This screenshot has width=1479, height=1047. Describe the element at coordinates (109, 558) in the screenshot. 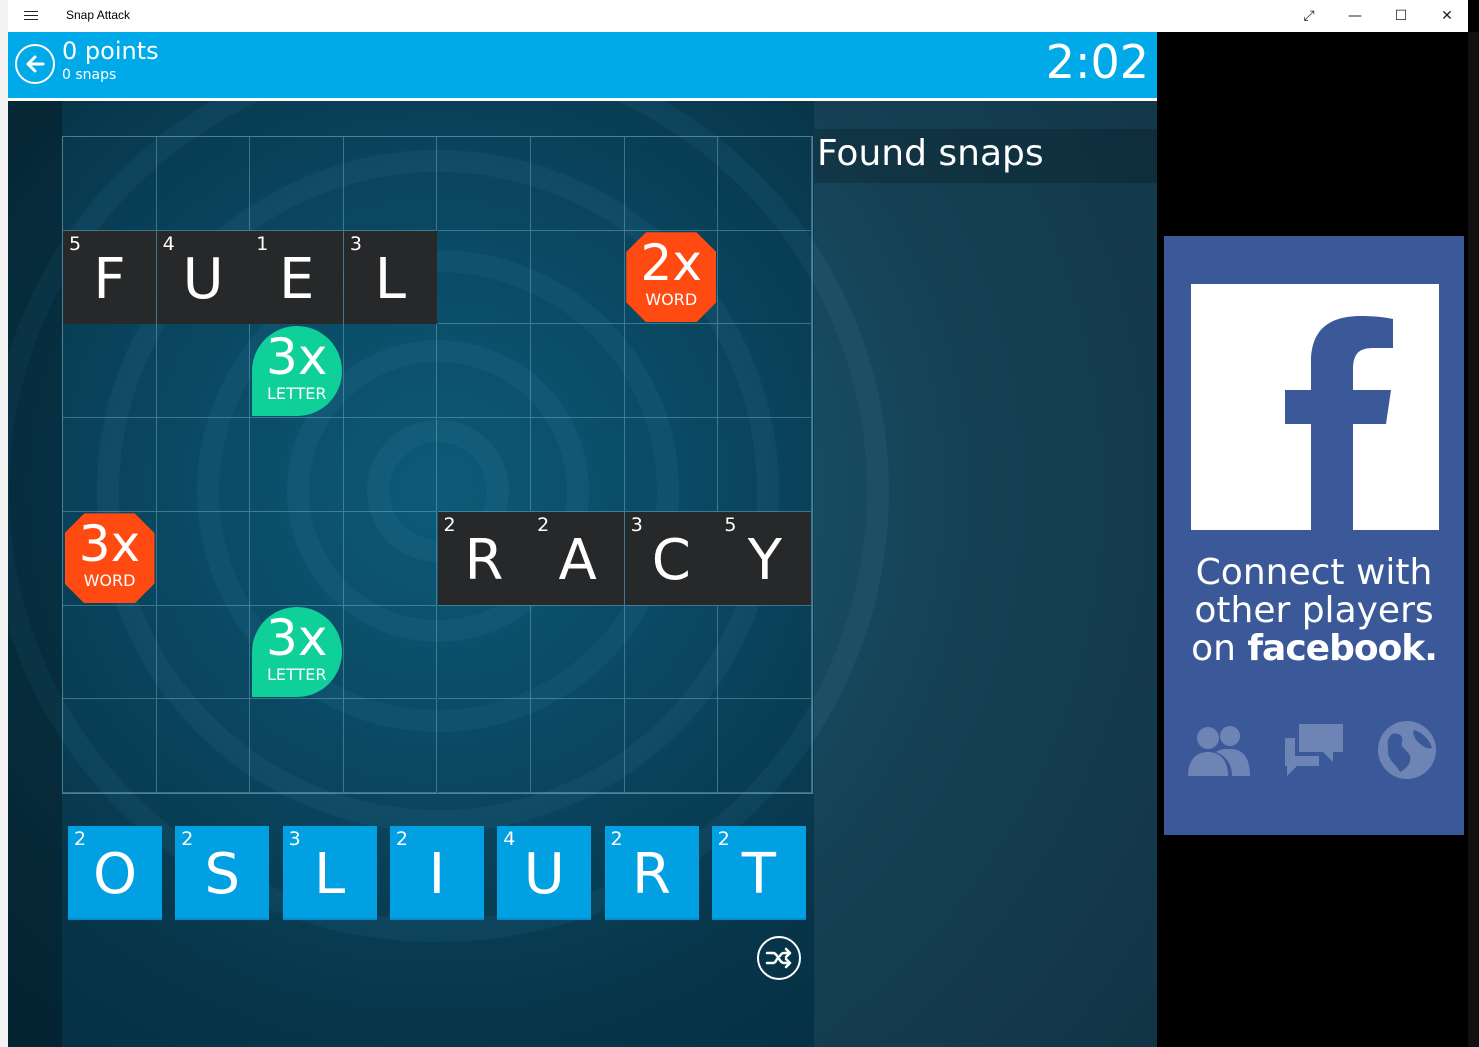

I see `word-bonus-square: 3x WORD` at that location.